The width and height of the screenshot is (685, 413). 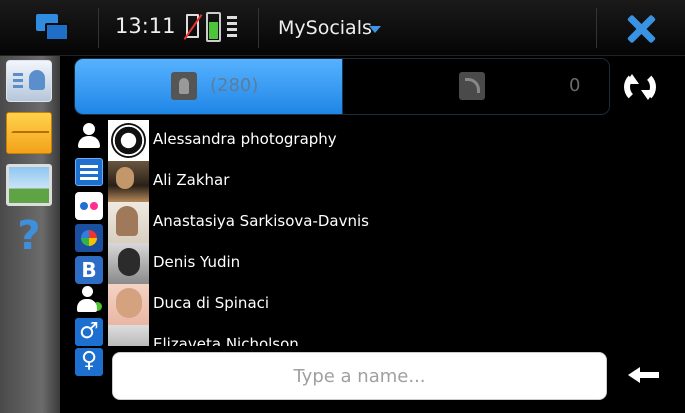 What do you see at coordinates (209, 86) in the screenshot?
I see `tab-contacts: (280)` at bounding box center [209, 86].